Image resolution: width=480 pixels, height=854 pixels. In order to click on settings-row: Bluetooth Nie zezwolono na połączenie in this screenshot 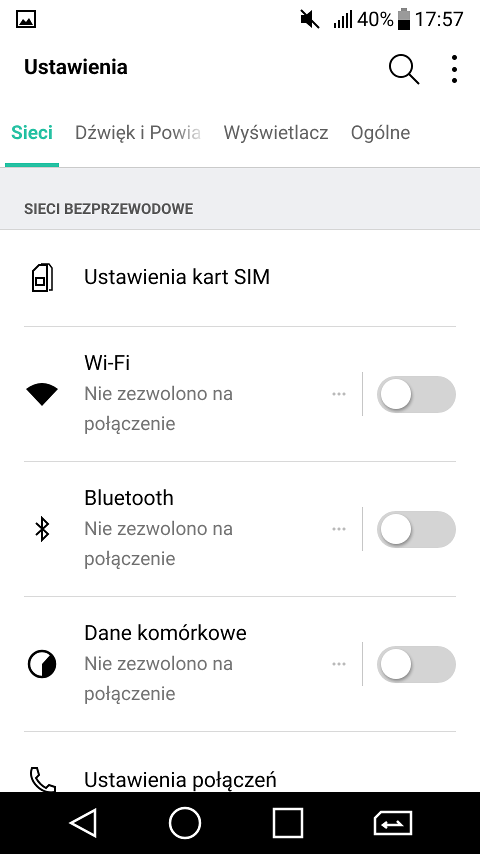, I will do `click(240, 529)`.